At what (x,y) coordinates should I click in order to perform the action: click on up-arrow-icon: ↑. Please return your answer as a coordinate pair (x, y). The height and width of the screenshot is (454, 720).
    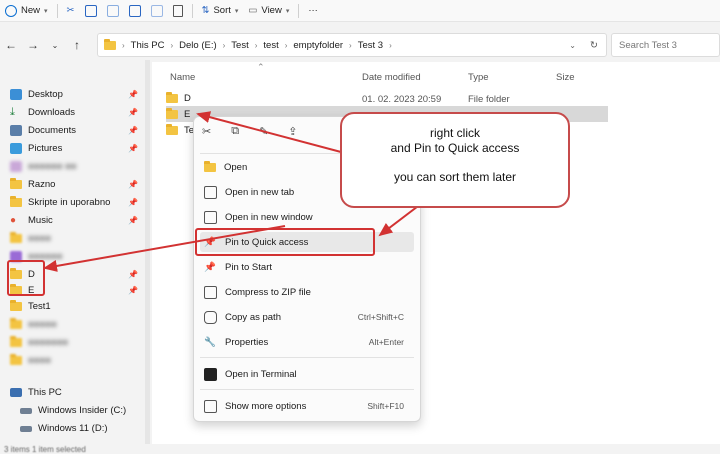
    Looking at the image, I should click on (77, 45).